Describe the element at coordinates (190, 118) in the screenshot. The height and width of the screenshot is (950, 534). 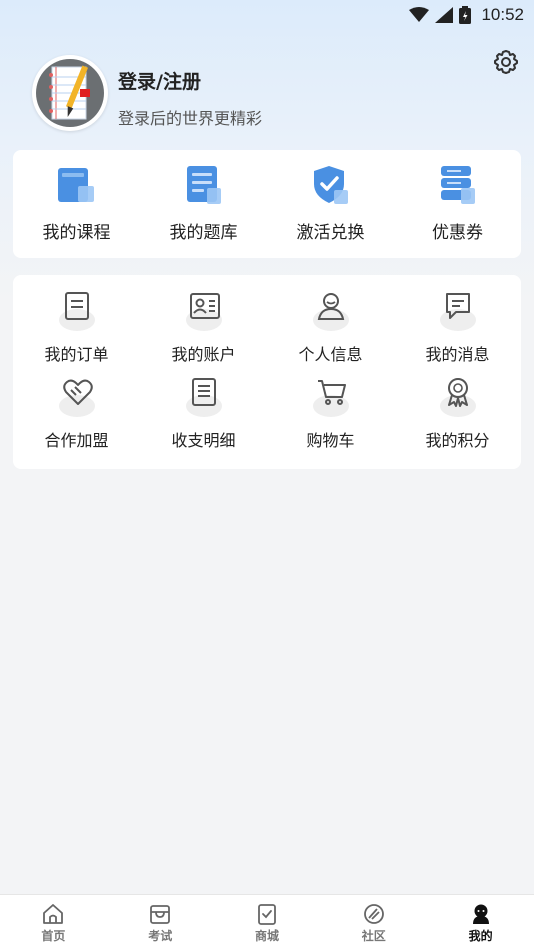
I see `login-subtitle: 登录后的世界更精彩` at that location.